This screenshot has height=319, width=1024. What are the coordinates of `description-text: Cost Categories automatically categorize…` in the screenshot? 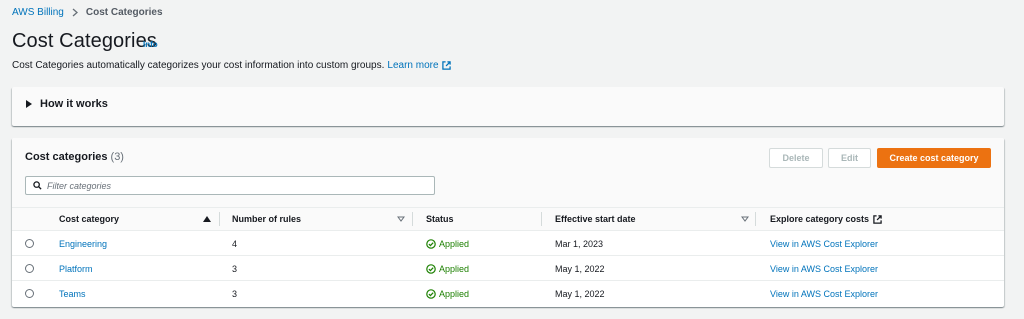 It's located at (198, 65).